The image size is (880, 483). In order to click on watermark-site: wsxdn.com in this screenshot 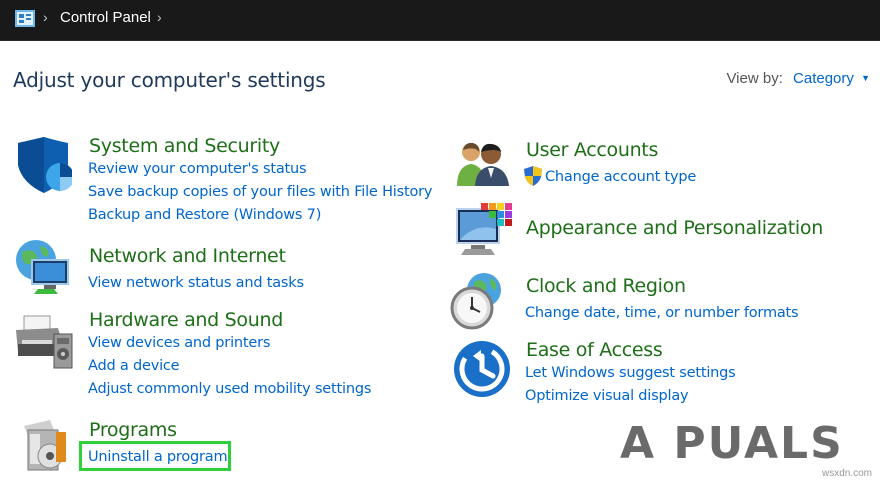, I will do `click(846, 473)`.